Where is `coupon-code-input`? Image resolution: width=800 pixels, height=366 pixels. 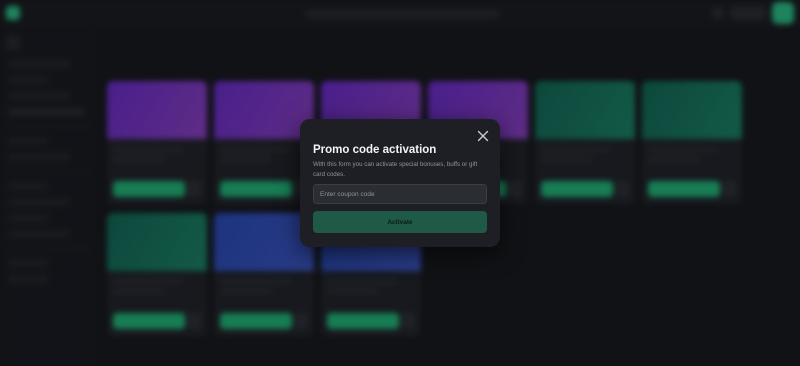 coupon-code-input is located at coordinates (400, 194).